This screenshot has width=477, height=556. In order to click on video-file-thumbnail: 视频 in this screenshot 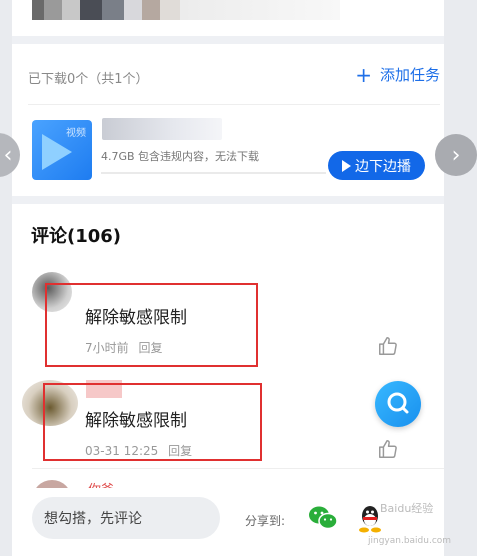, I will do `click(62, 150)`.